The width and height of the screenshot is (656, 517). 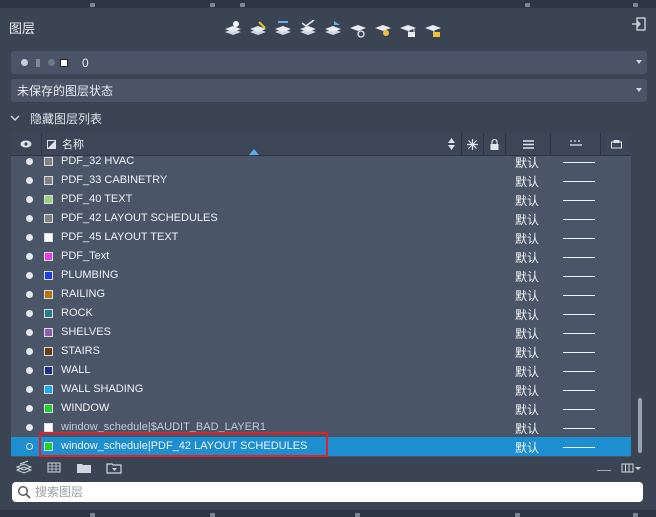 I want to click on table-row: RAILING 默认, so click(x=321, y=294).